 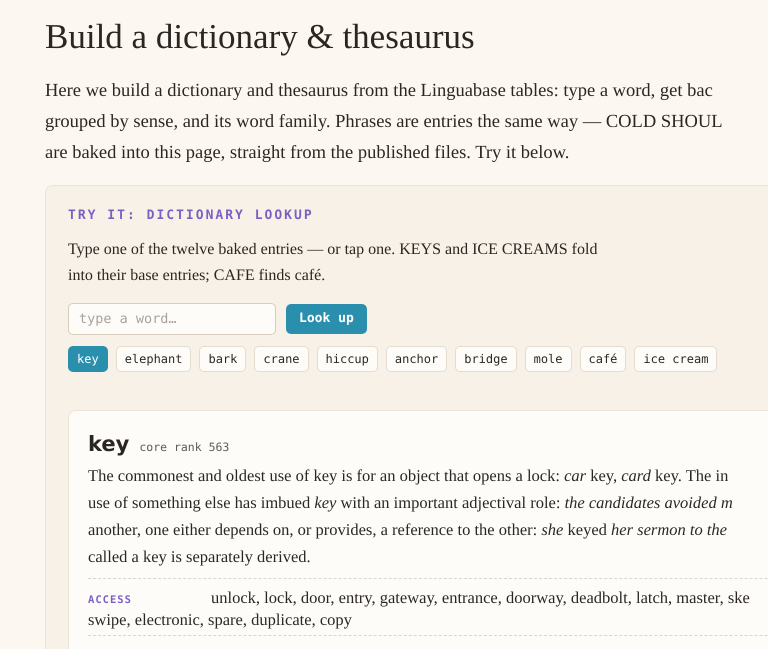 I want to click on word-chip: bark, so click(x=222, y=359).